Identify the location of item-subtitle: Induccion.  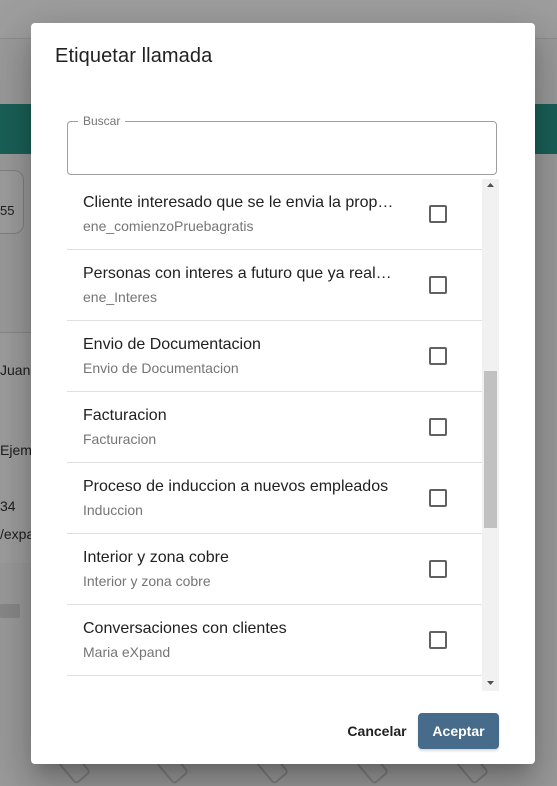
(113, 510).